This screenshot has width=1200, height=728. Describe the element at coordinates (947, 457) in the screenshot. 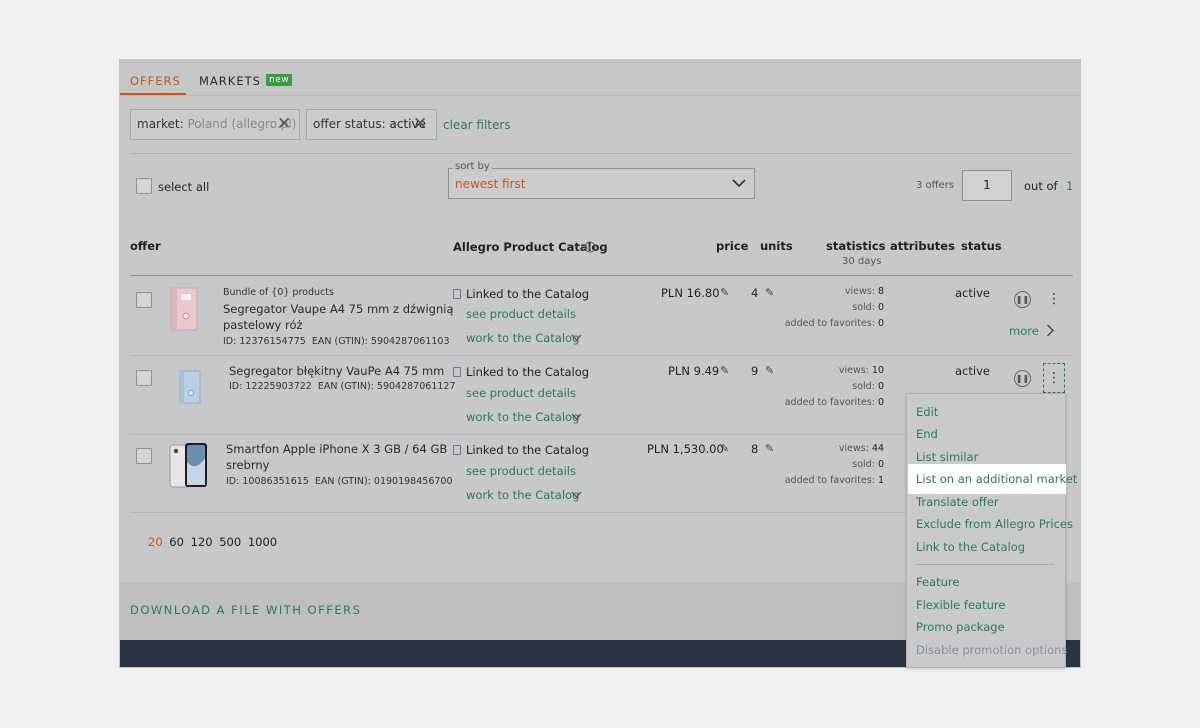

I see `menu-item-list-similar: List similar` at that location.